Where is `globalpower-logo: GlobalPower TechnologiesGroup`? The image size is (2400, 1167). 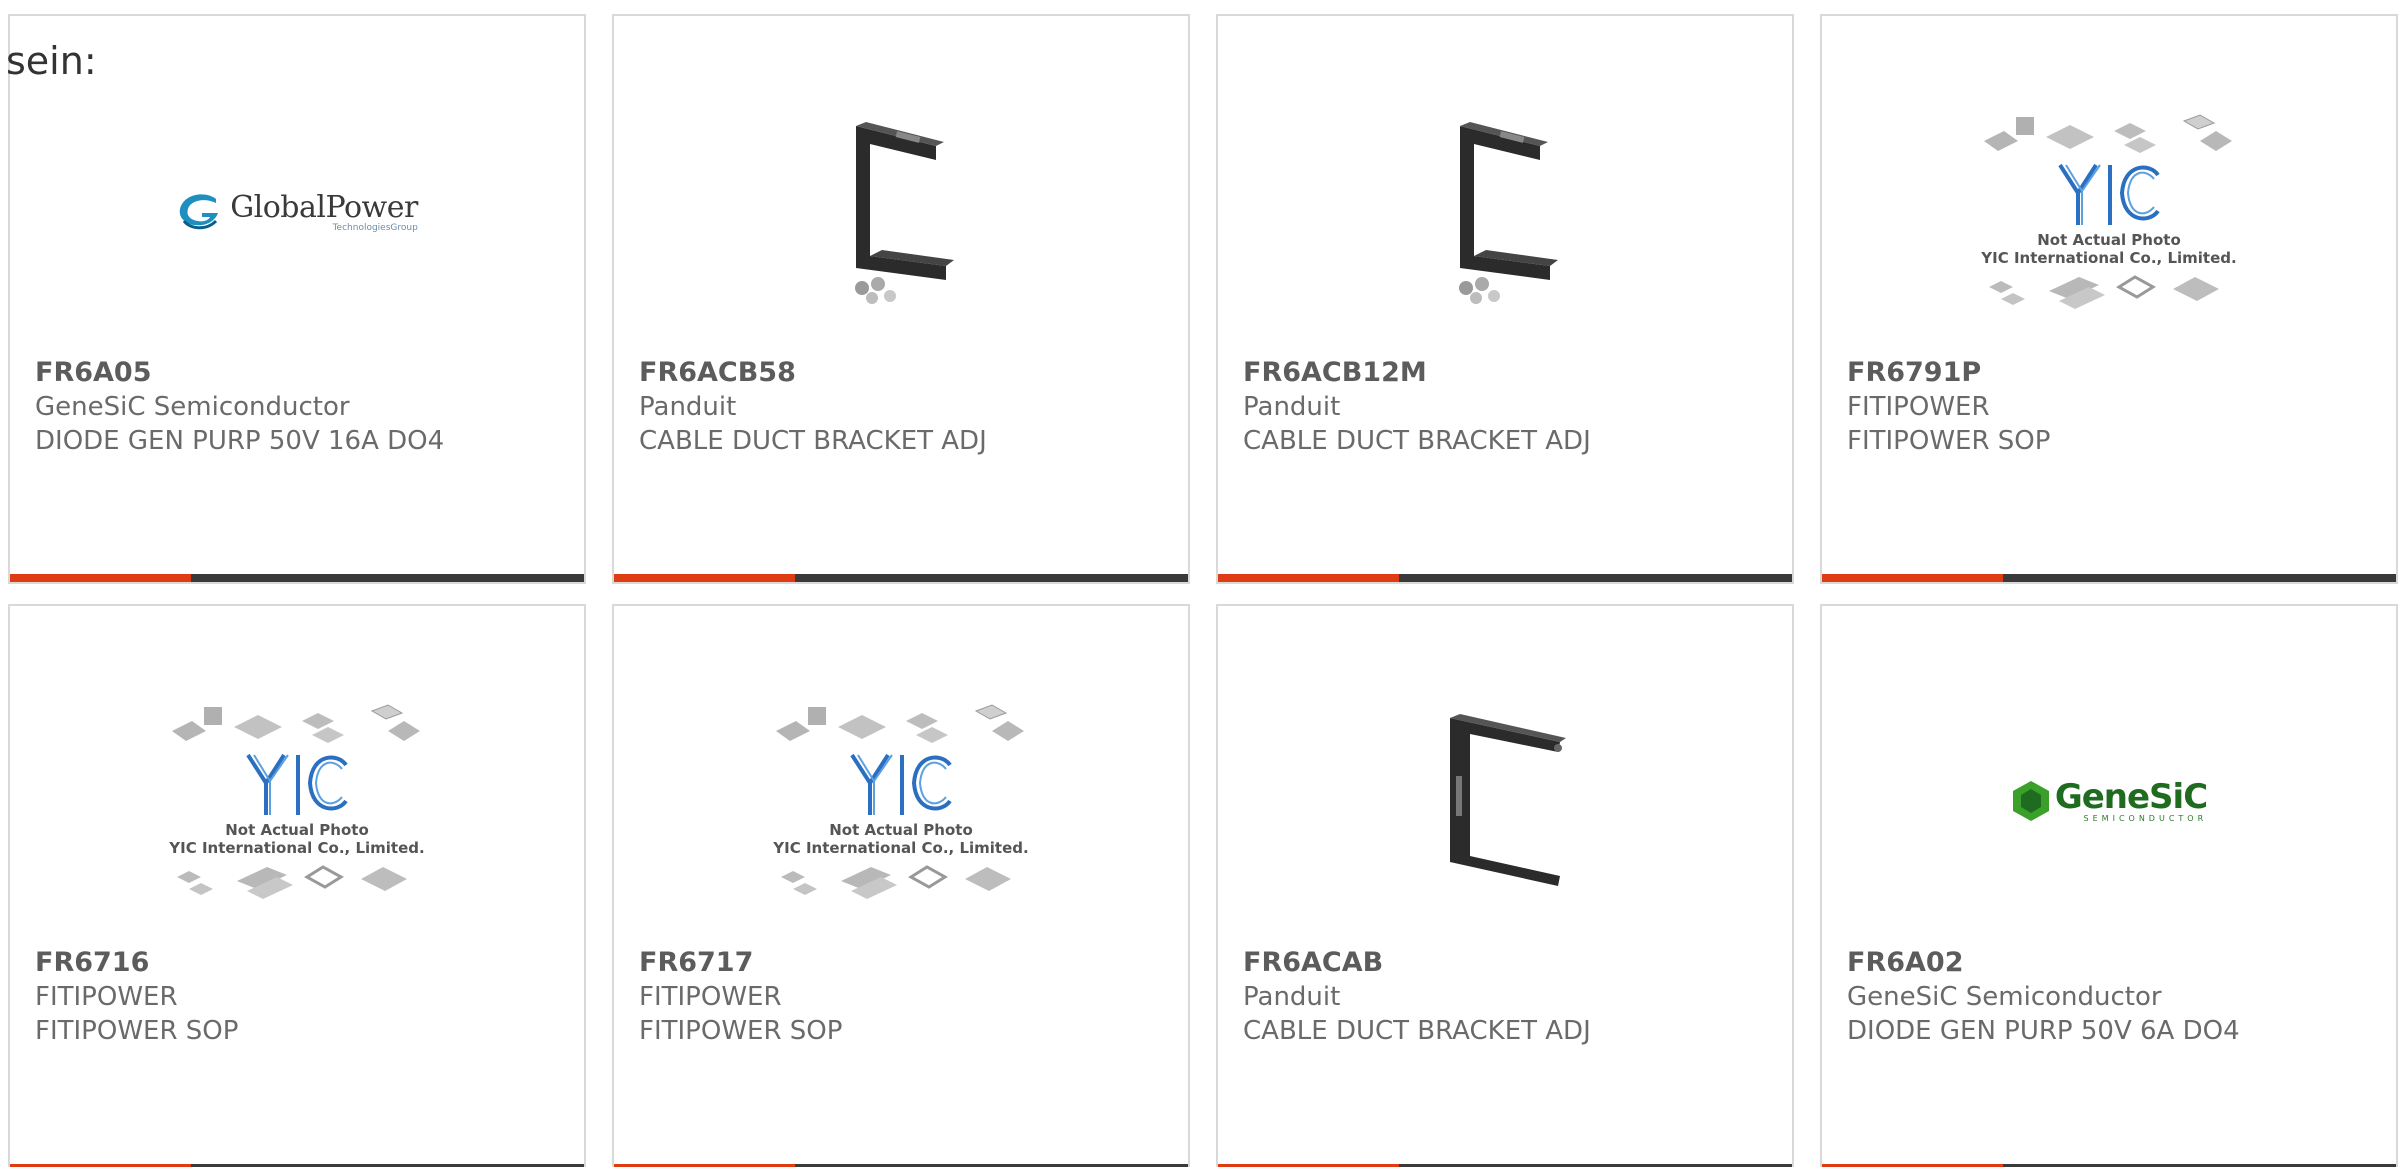
globalpower-logo: GlobalPower TechnologiesGroup is located at coordinates (297, 211).